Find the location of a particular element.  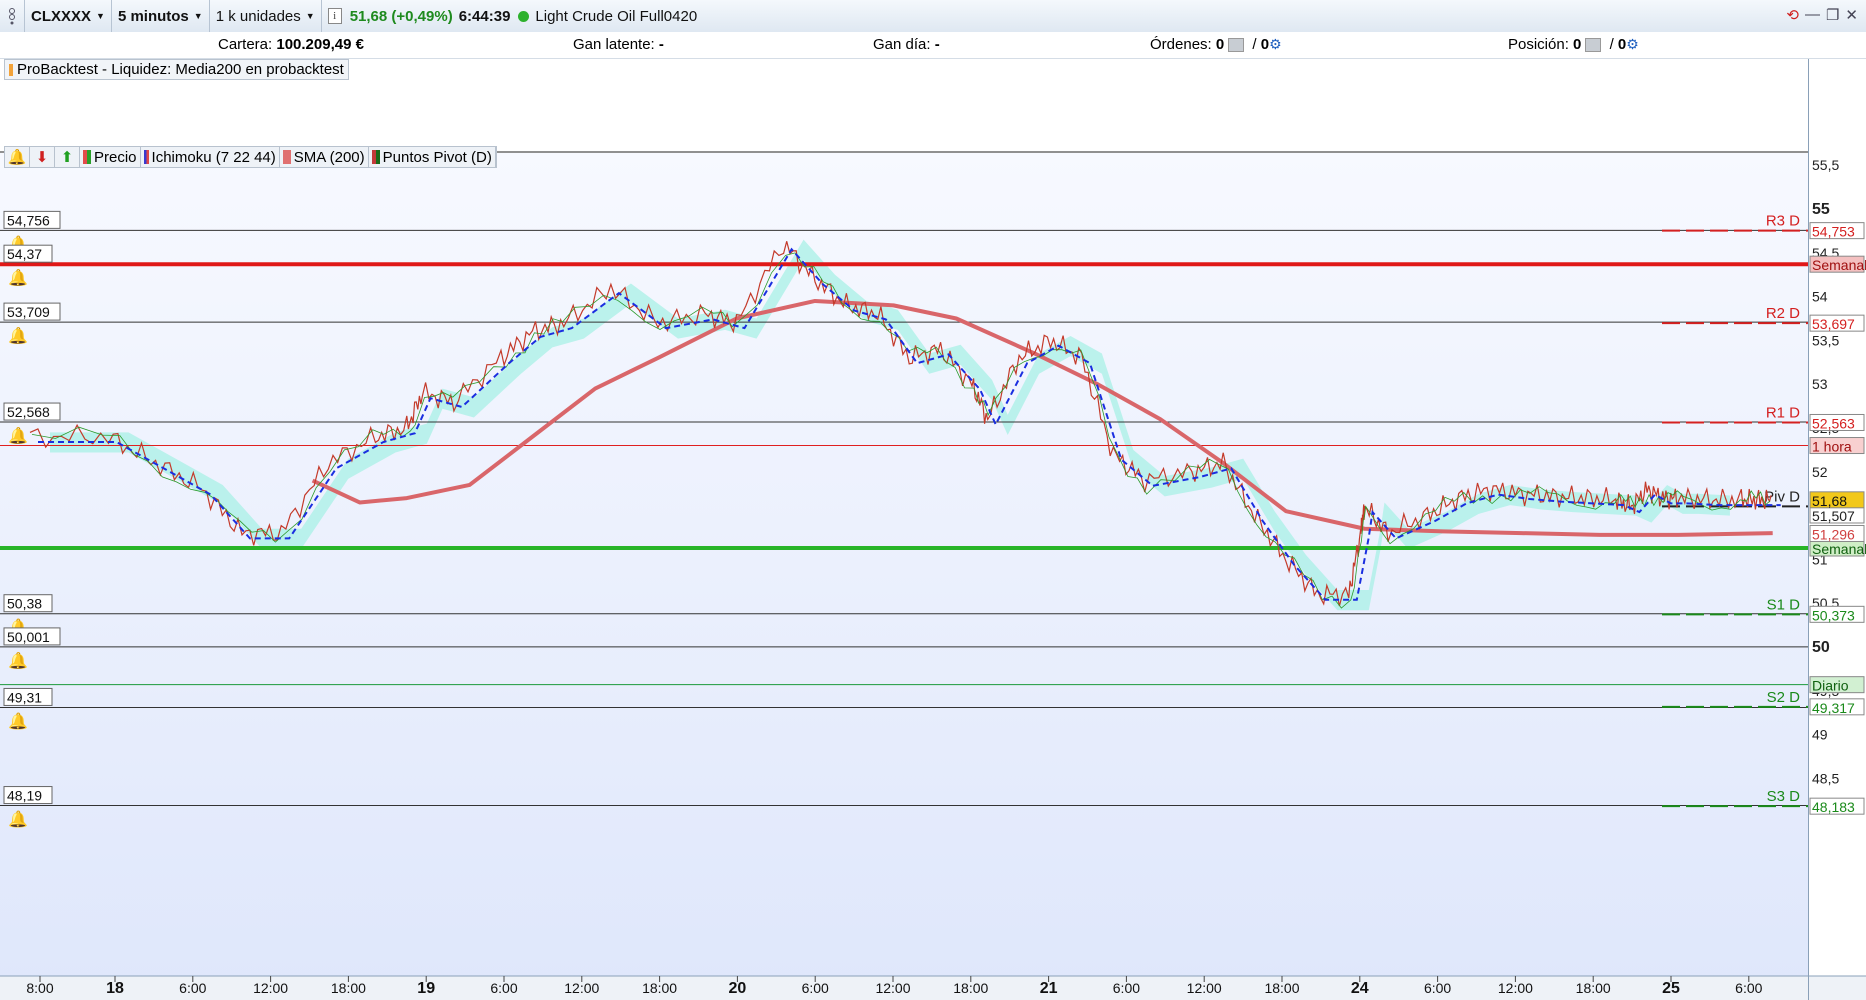

cartera: Cartera: 100.209,49 € is located at coordinates (291, 44).